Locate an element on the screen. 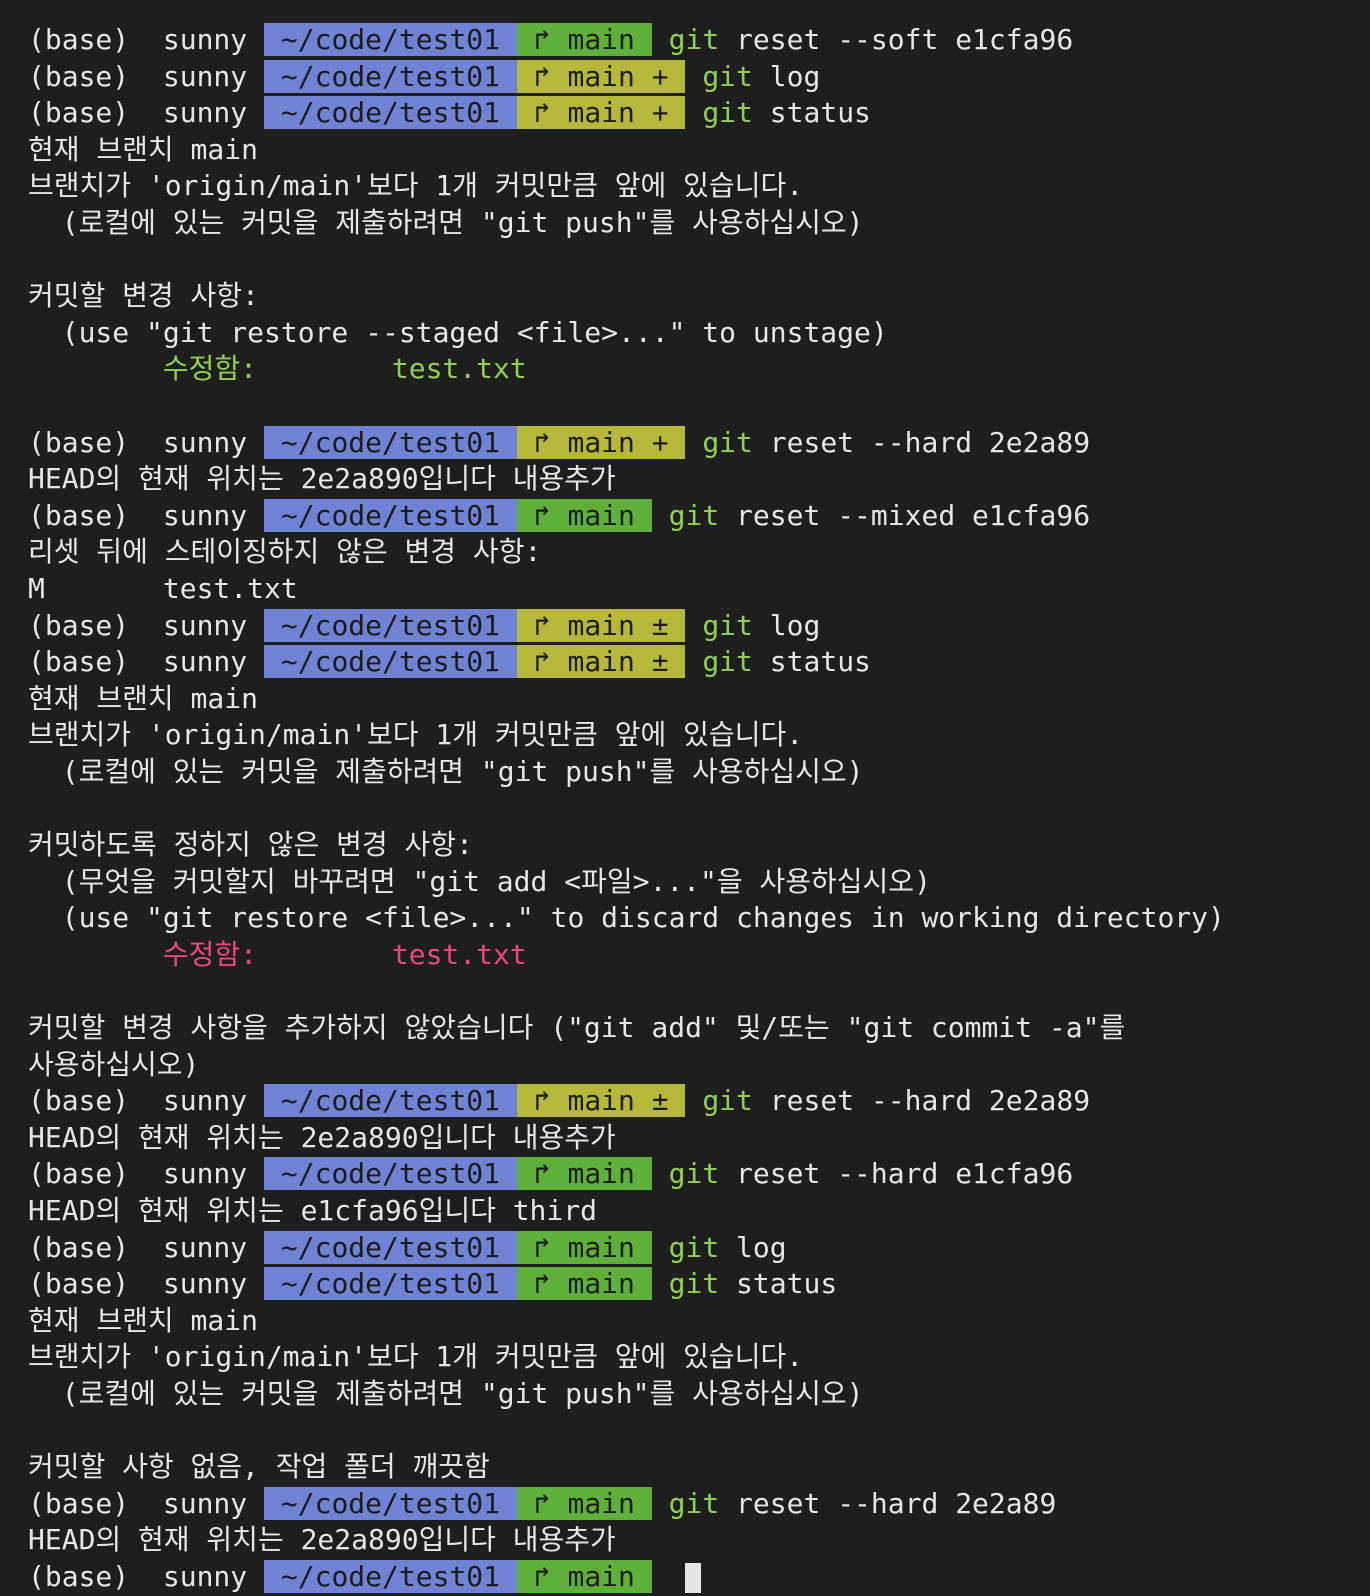 The width and height of the screenshot is (1370, 1596). output-text: 커밋할 변경 사항: is located at coordinates (143, 296).